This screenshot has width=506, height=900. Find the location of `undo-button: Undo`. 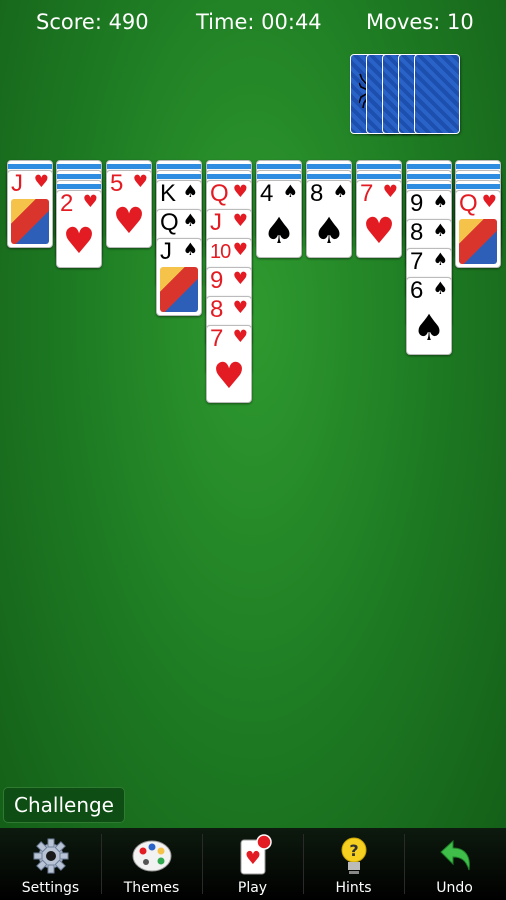

undo-button: Undo is located at coordinates (454, 864).